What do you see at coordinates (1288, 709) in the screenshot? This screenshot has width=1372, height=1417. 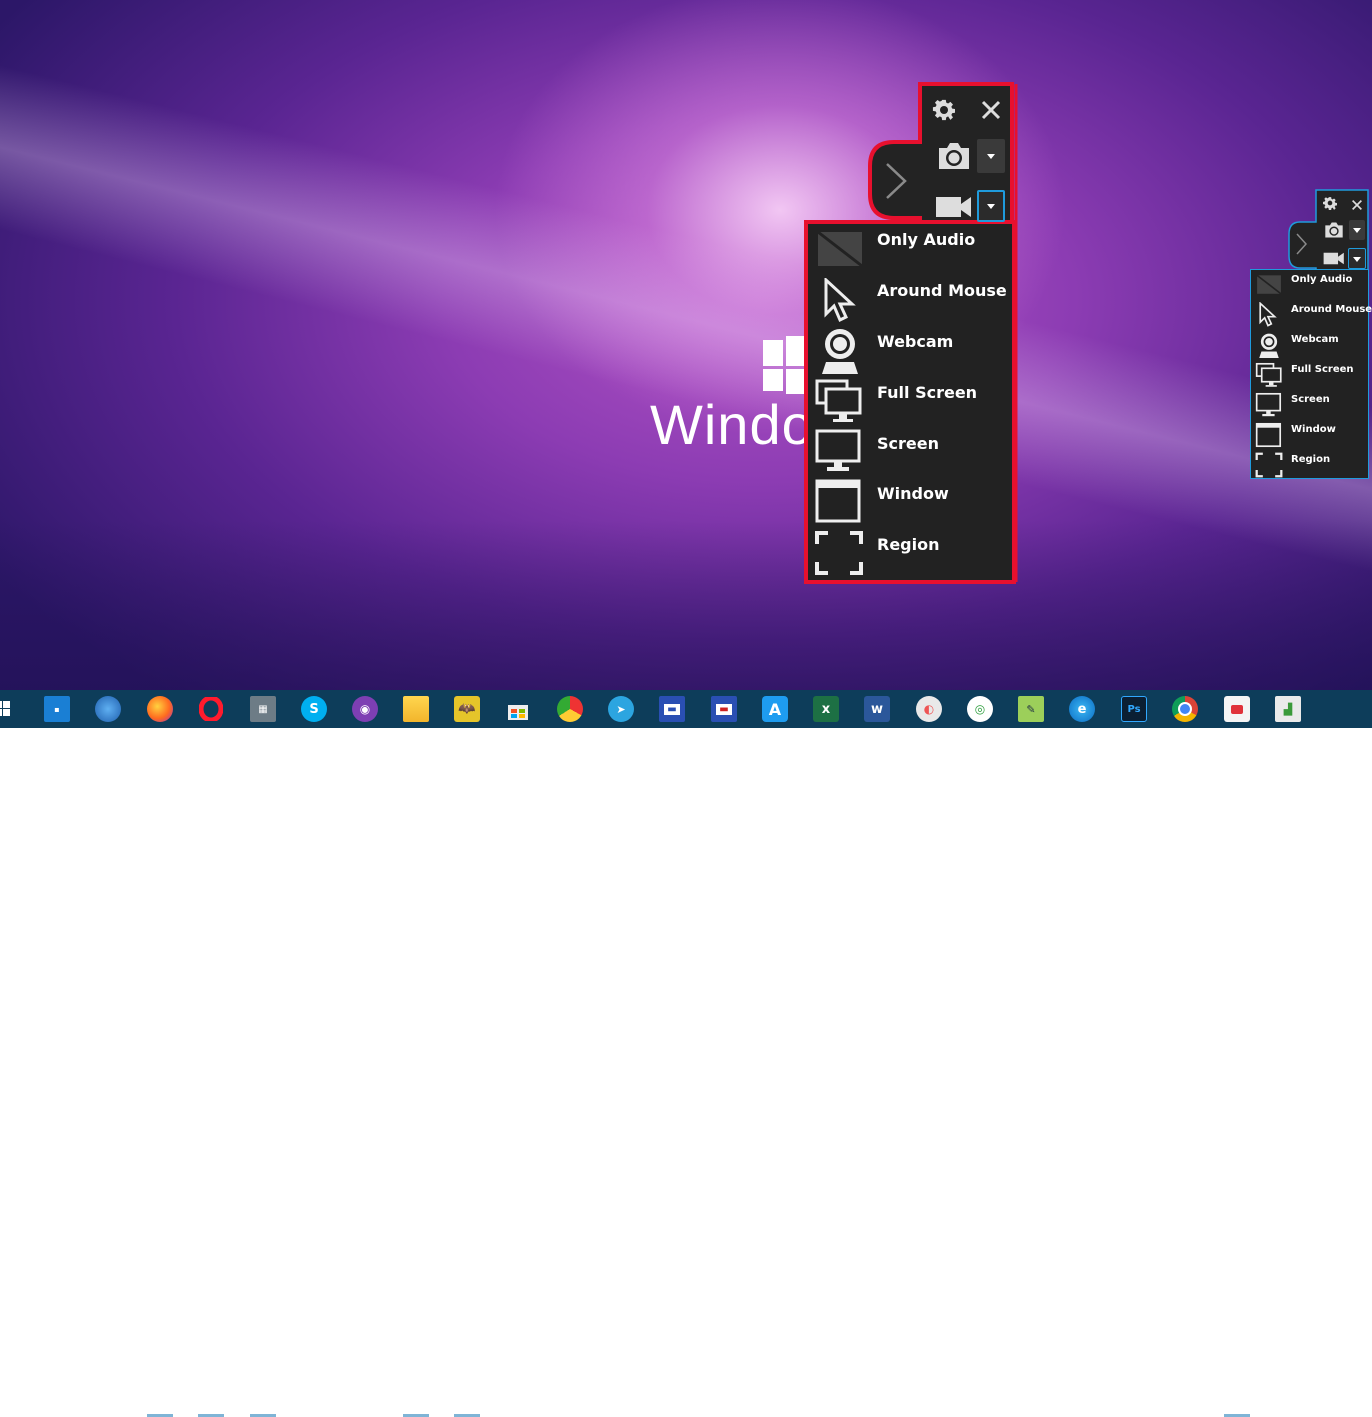 I see `network-monitor-icon: ▟` at bounding box center [1288, 709].